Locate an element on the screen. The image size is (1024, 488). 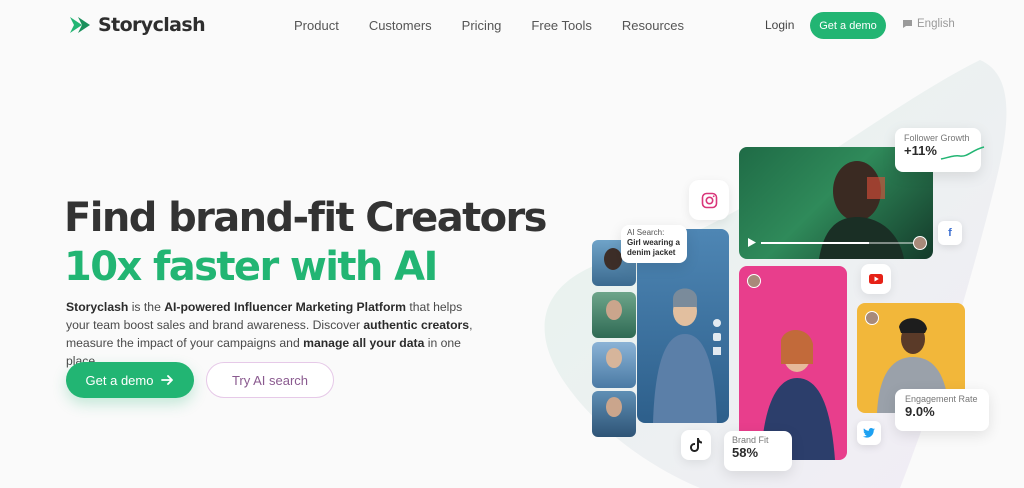
logo: Storyclash is located at coordinates (137, 25).